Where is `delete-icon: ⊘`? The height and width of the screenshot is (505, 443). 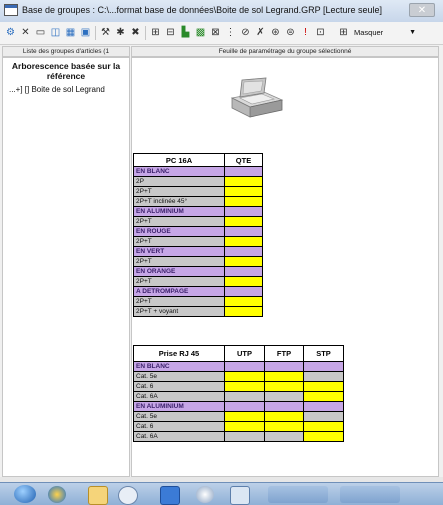 delete-icon: ⊘ is located at coordinates (245, 32).